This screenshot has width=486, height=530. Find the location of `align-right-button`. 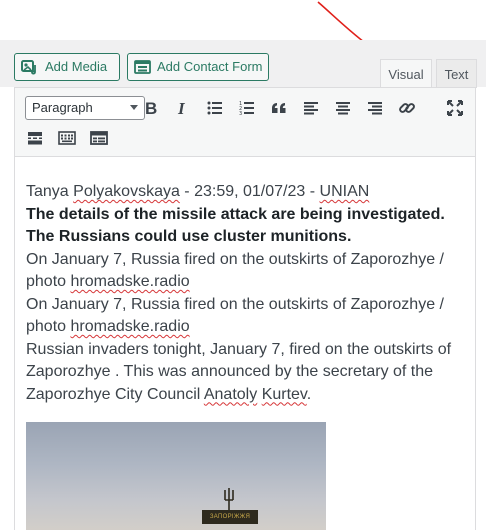

align-right-button is located at coordinates (375, 108).